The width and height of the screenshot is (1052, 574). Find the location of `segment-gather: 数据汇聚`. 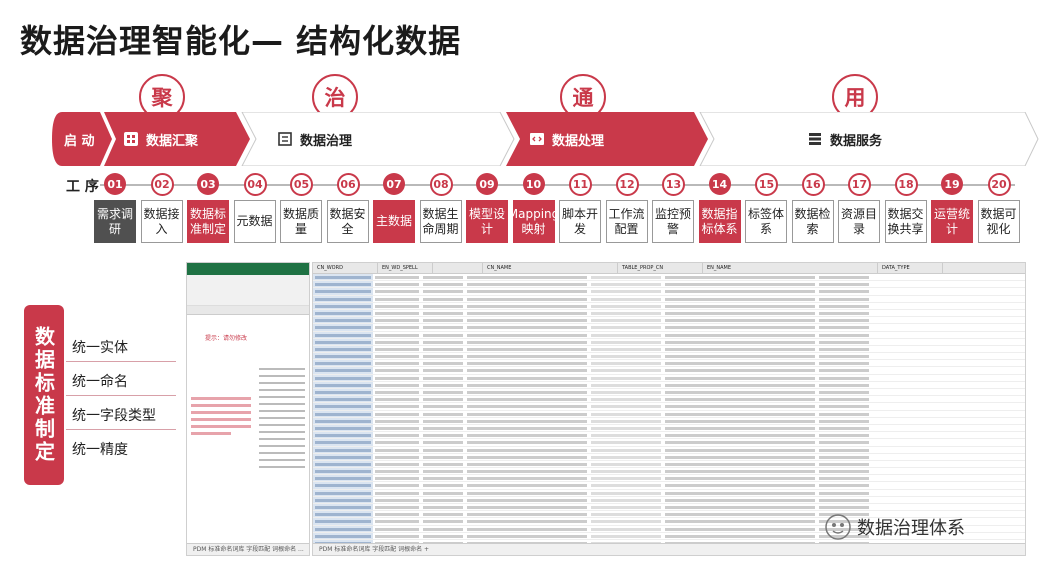

segment-gather: 数据汇聚 is located at coordinates (161, 139).